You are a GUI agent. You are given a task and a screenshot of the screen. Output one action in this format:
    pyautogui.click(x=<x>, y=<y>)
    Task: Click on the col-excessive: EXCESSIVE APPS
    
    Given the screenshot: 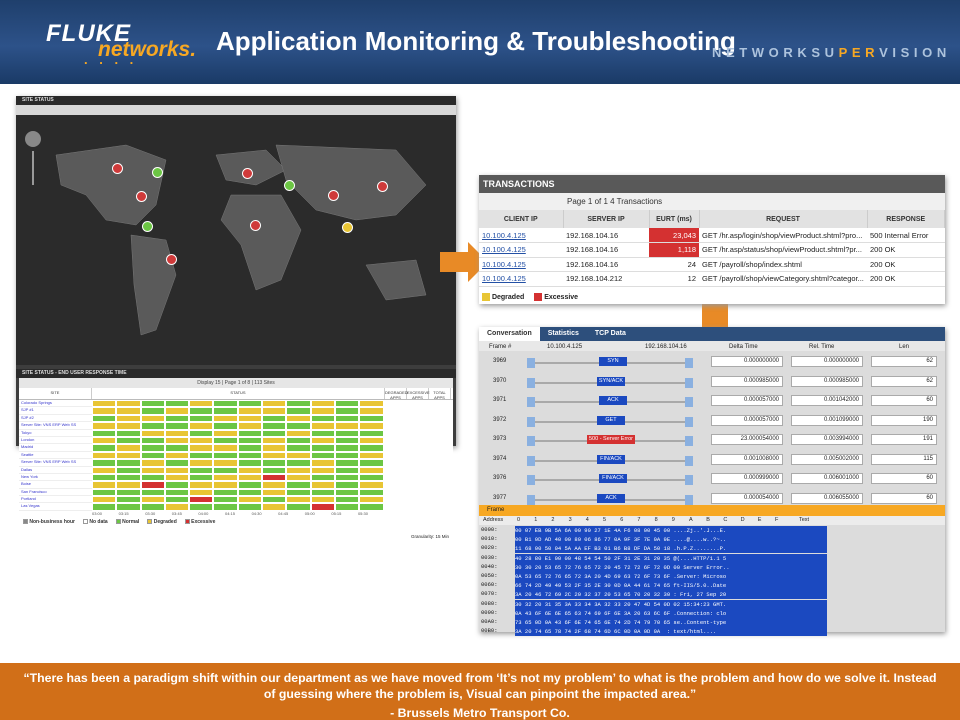 What is the action you would take?
    pyautogui.click(x=418, y=394)
    